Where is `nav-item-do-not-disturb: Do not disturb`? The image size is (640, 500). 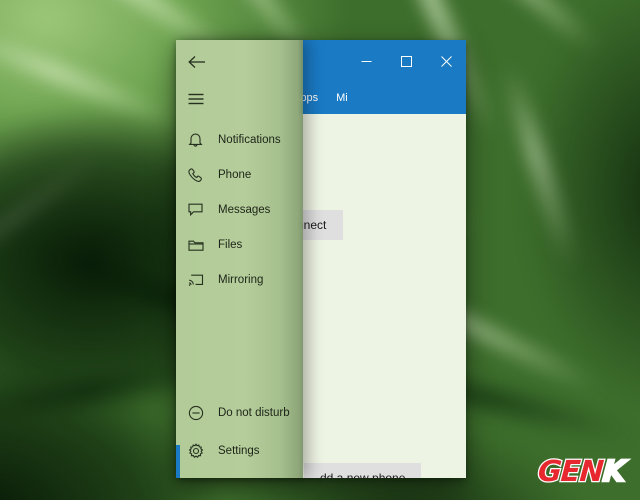
nav-item-do-not-disturb: Do not disturb is located at coordinates (239, 413).